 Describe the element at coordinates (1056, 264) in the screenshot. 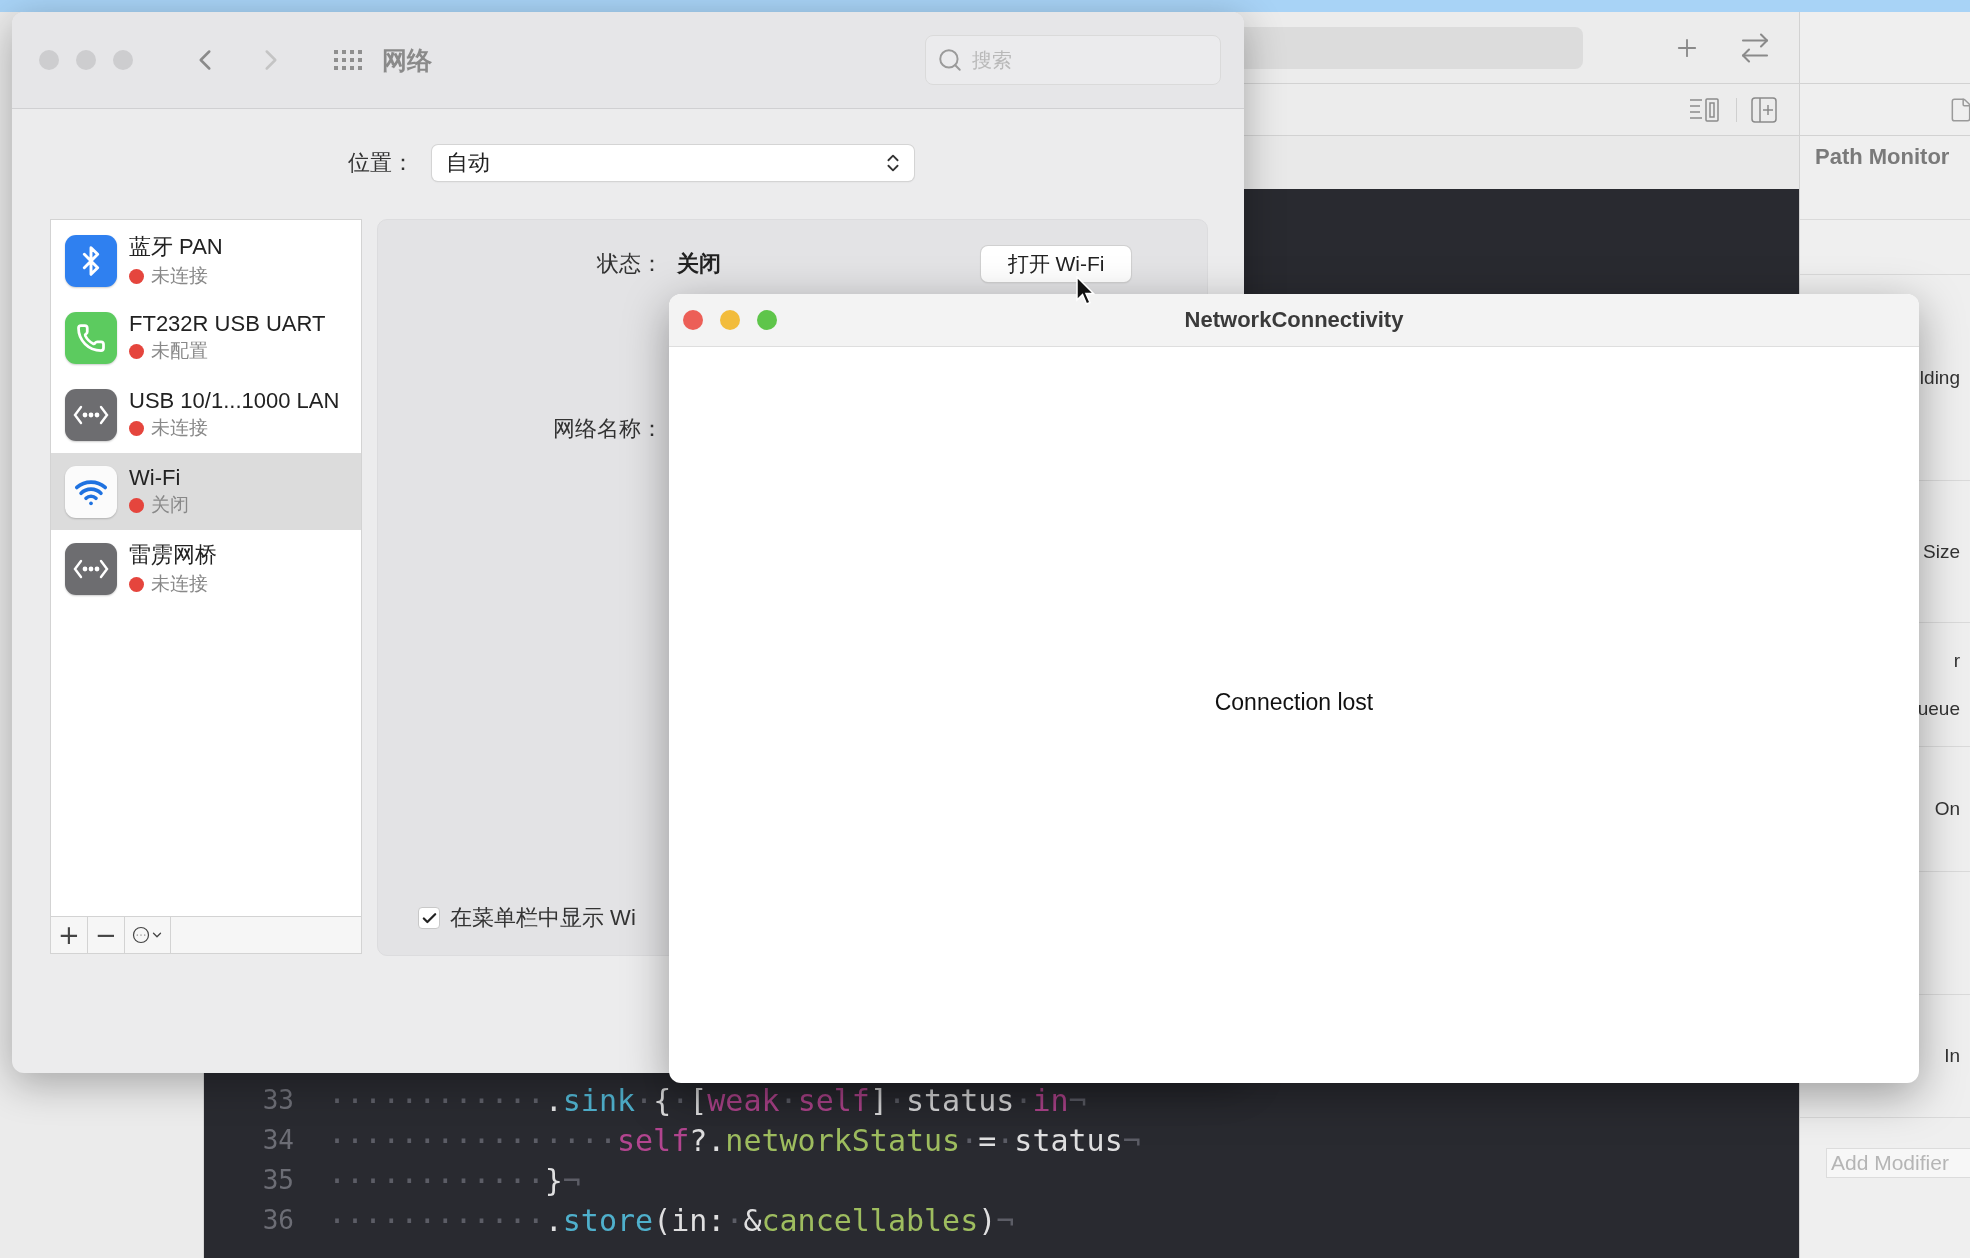

I see `turn-on-wifi-button: 打开 Wi-Fi` at that location.